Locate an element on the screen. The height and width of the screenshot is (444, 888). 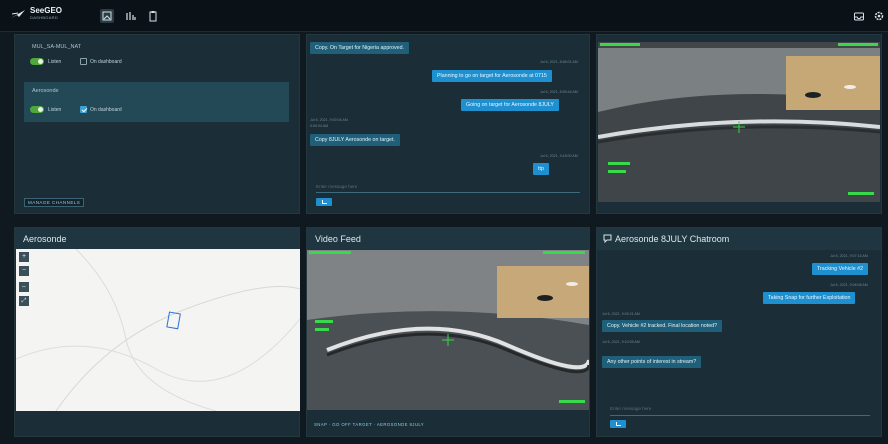
top-bar: SeeGEO DASHBOARD is located at coordinates (444, 16).